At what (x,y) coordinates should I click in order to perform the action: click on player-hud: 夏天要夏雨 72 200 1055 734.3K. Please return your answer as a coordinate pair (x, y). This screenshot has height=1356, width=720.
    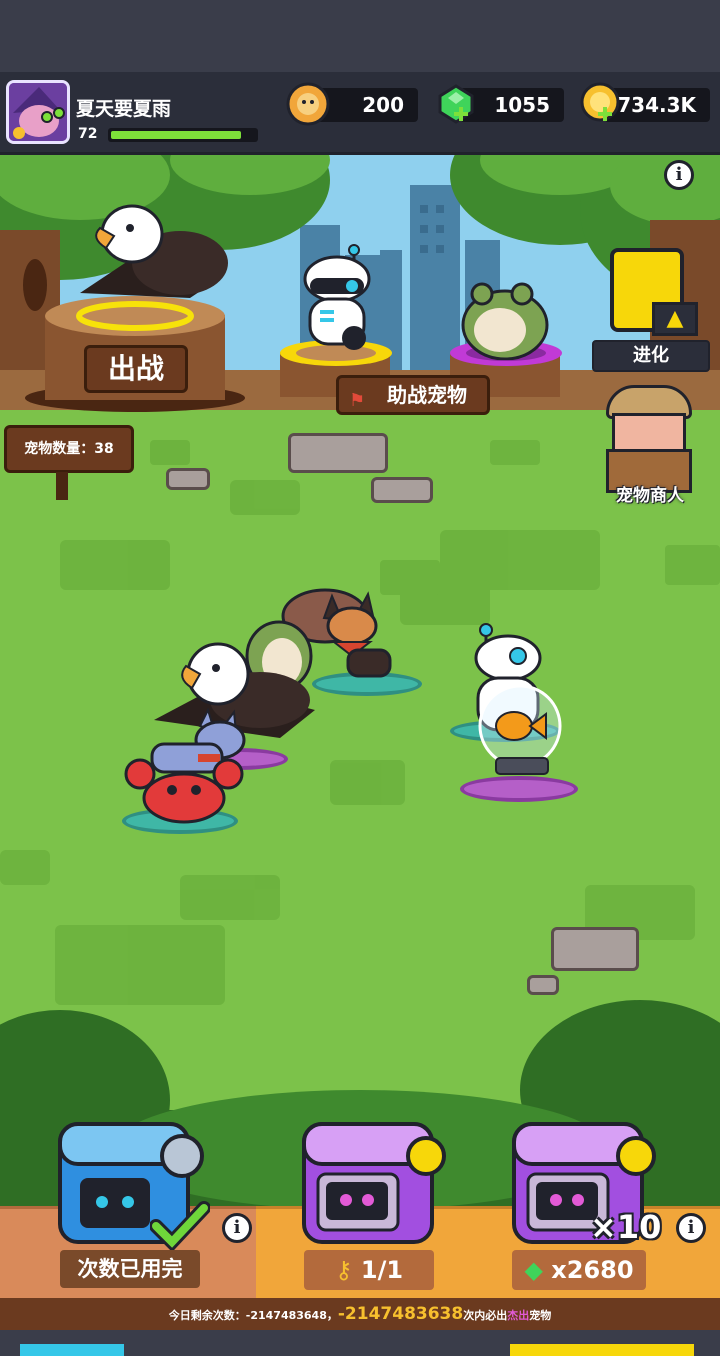
    Looking at the image, I should click on (360, 113).